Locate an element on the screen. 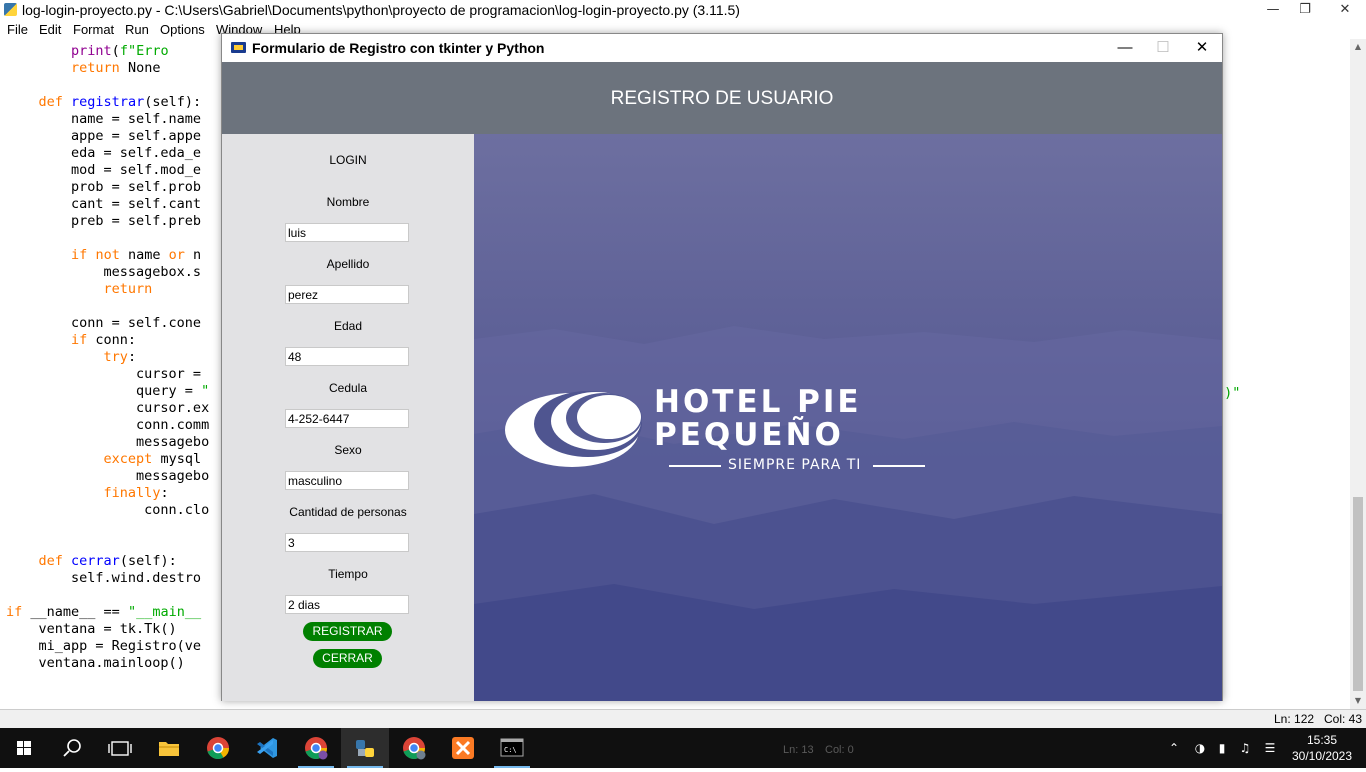 Image resolution: width=1366 pixels, height=772 pixels. chrome-profile-2-icon is located at coordinates (414, 748).